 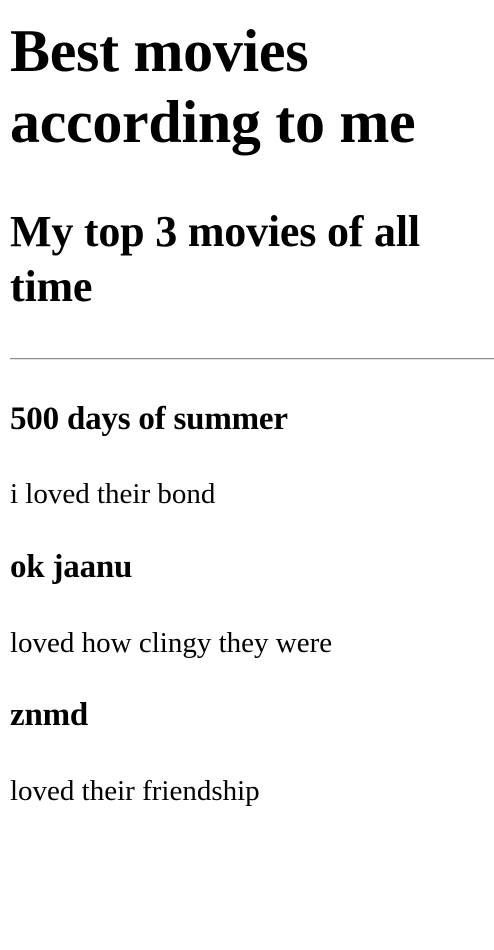 What do you see at coordinates (149, 418) in the screenshot?
I see `movie-title: 500 days of summer` at bounding box center [149, 418].